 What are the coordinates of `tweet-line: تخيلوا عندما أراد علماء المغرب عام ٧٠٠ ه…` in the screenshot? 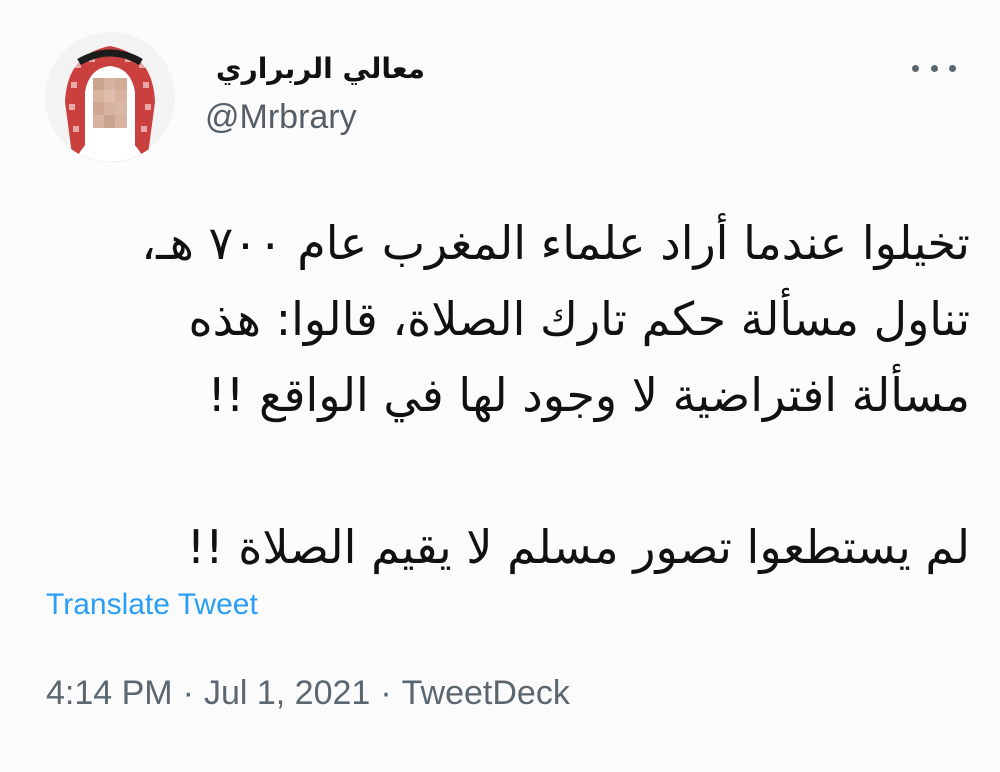 It's located at (555, 243).